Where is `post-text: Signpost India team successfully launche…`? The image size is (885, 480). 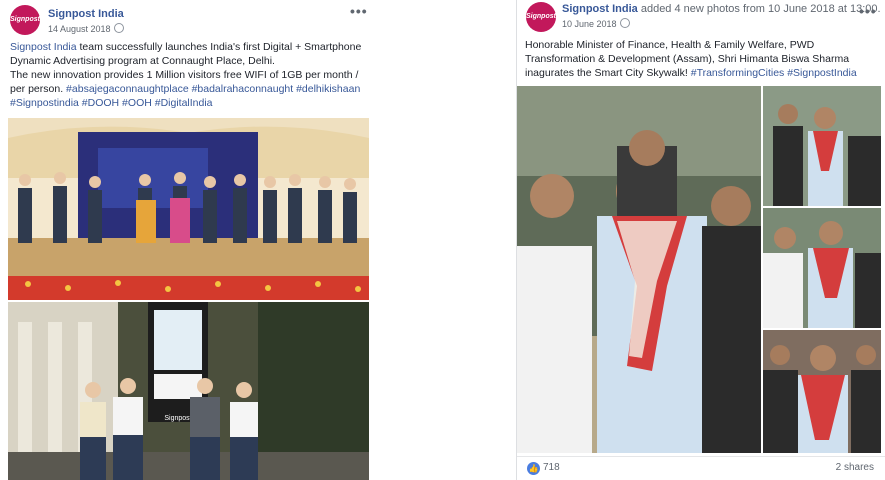
post-text: Signpost India team successfully launche… is located at coordinates (190, 75).